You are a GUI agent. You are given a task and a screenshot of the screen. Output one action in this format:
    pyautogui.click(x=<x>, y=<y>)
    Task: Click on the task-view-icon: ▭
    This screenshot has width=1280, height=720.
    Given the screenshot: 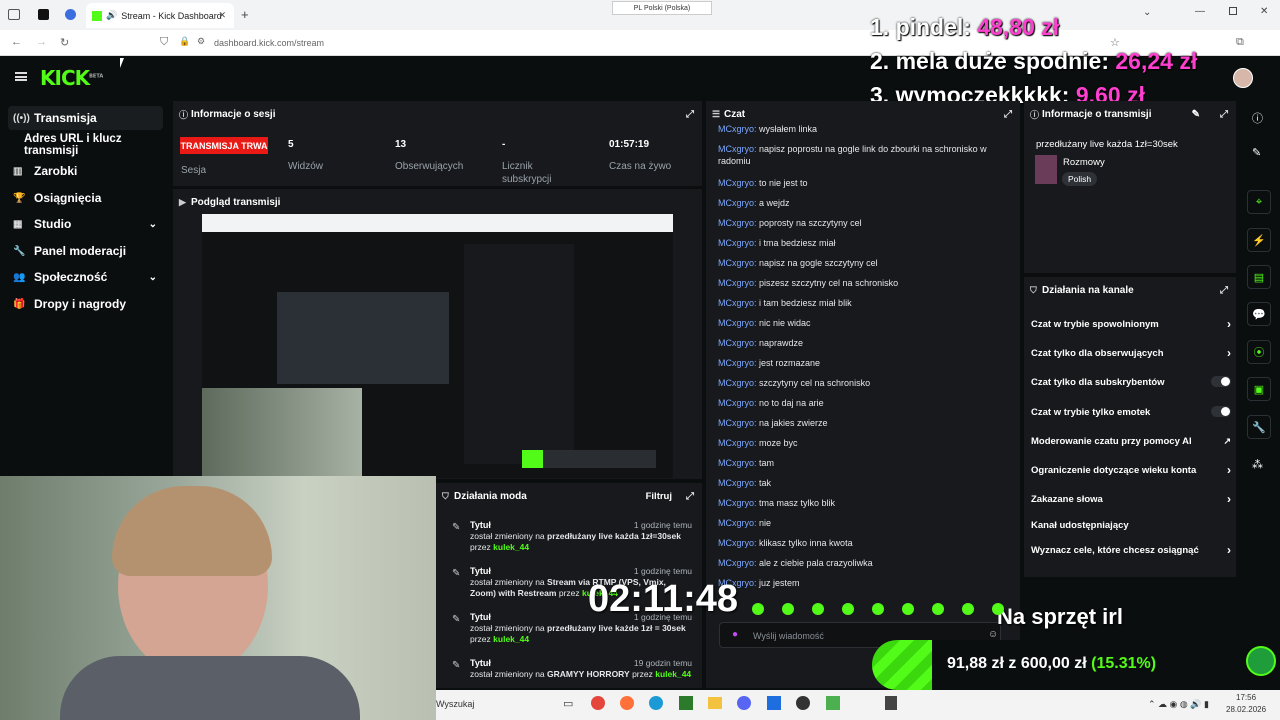 What is the action you would take?
    pyautogui.click(x=568, y=703)
    